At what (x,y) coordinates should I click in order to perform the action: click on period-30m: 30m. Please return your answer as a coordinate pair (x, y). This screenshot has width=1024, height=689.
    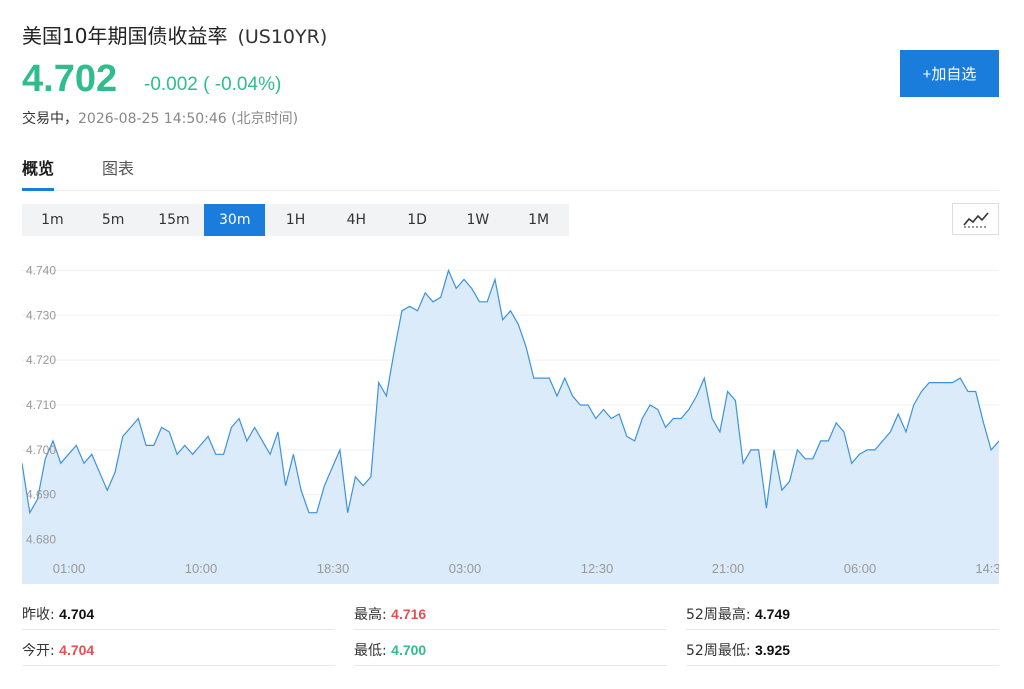
    Looking at the image, I should click on (235, 220).